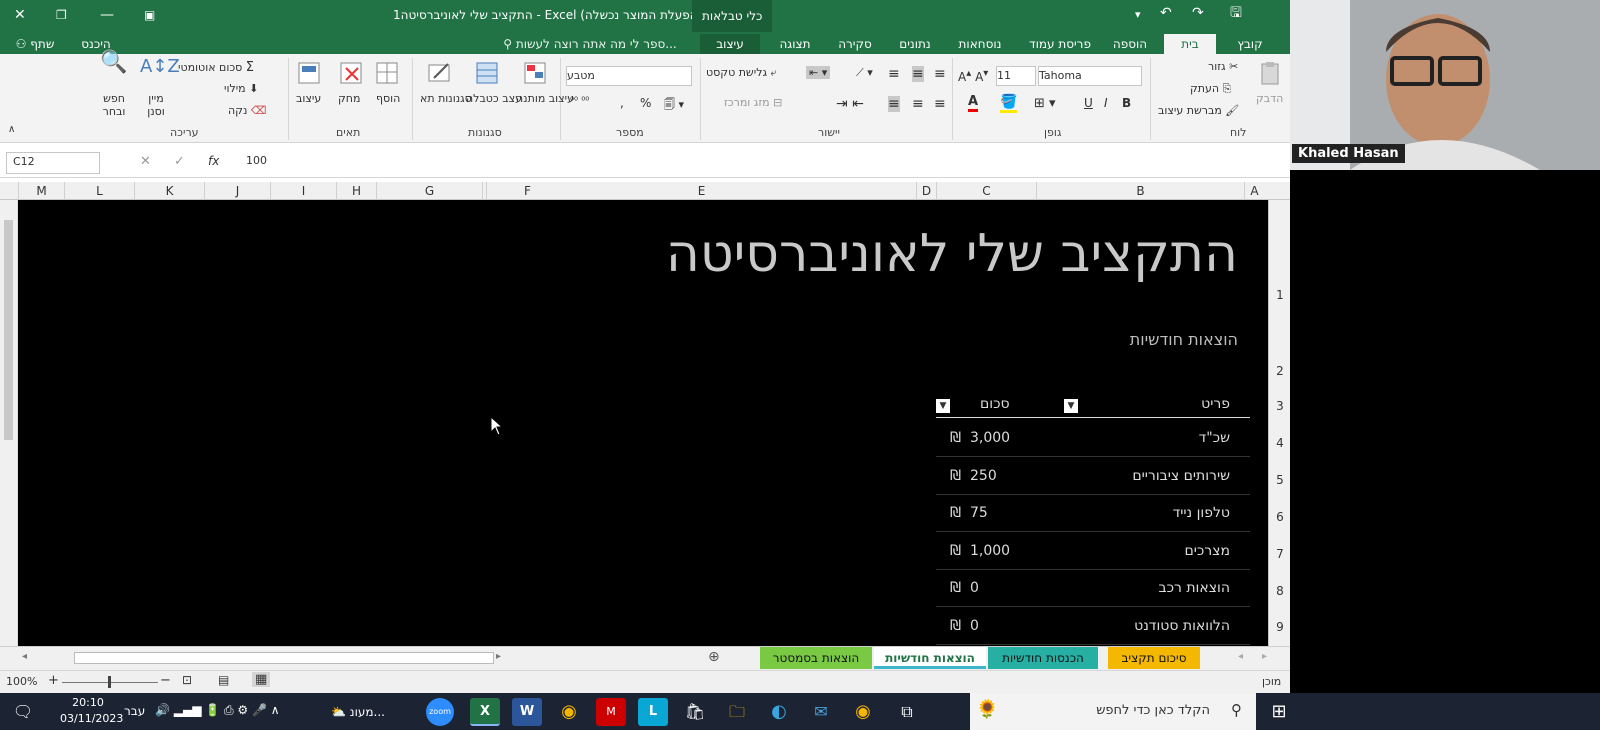  What do you see at coordinates (674, 105) in the screenshot?
I see `accounting-icon: 🗐 ▾` at bounding box center [674, 105].